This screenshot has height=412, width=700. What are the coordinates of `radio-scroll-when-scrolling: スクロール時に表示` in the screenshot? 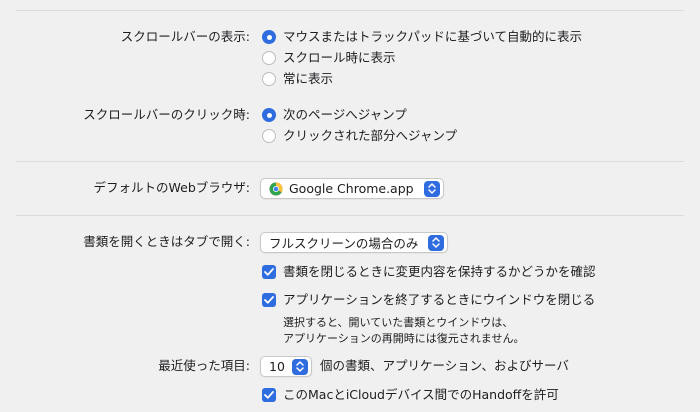 It's located at (329, 58).